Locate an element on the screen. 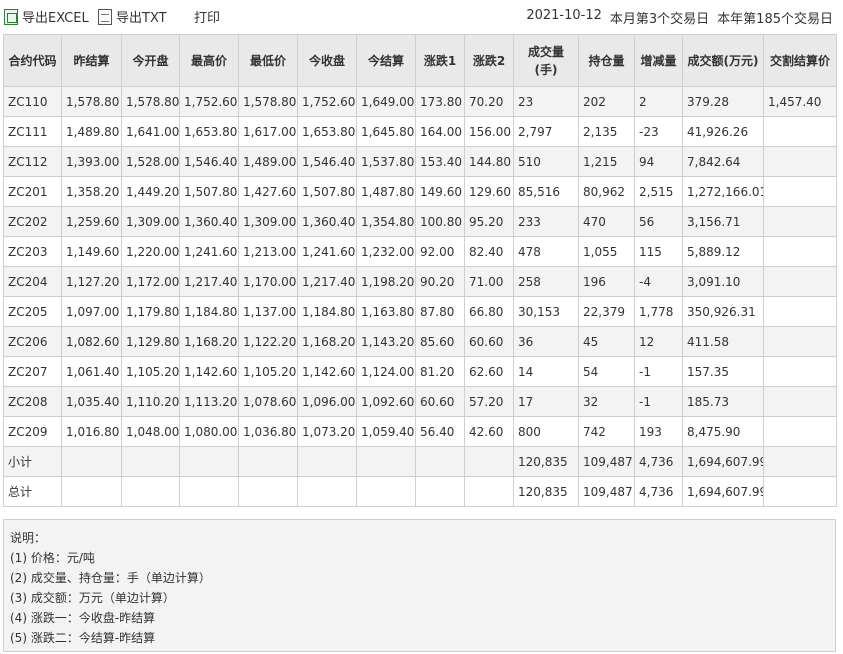 Image resolution: width=843 pixels, height=654 pixels. table-cell: 1,354.80 is located at coordinates (386, 221).